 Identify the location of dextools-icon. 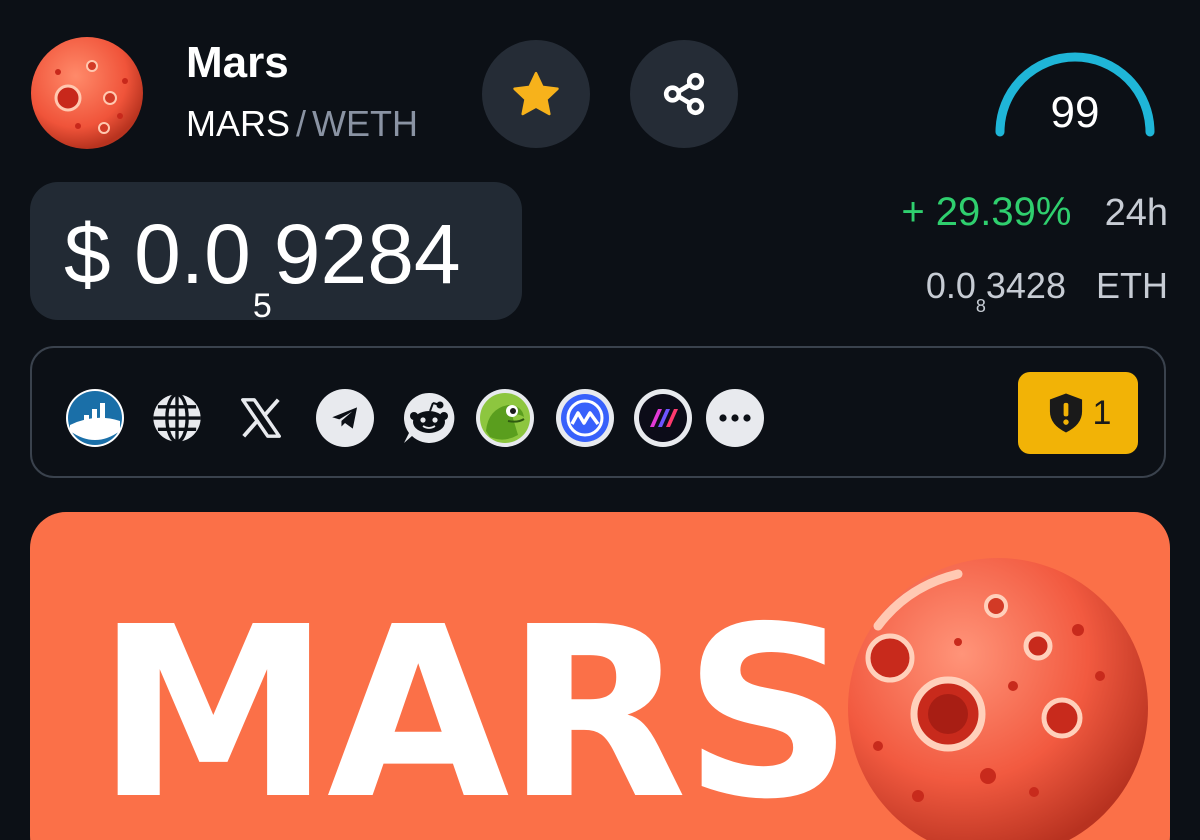
(663, 418).